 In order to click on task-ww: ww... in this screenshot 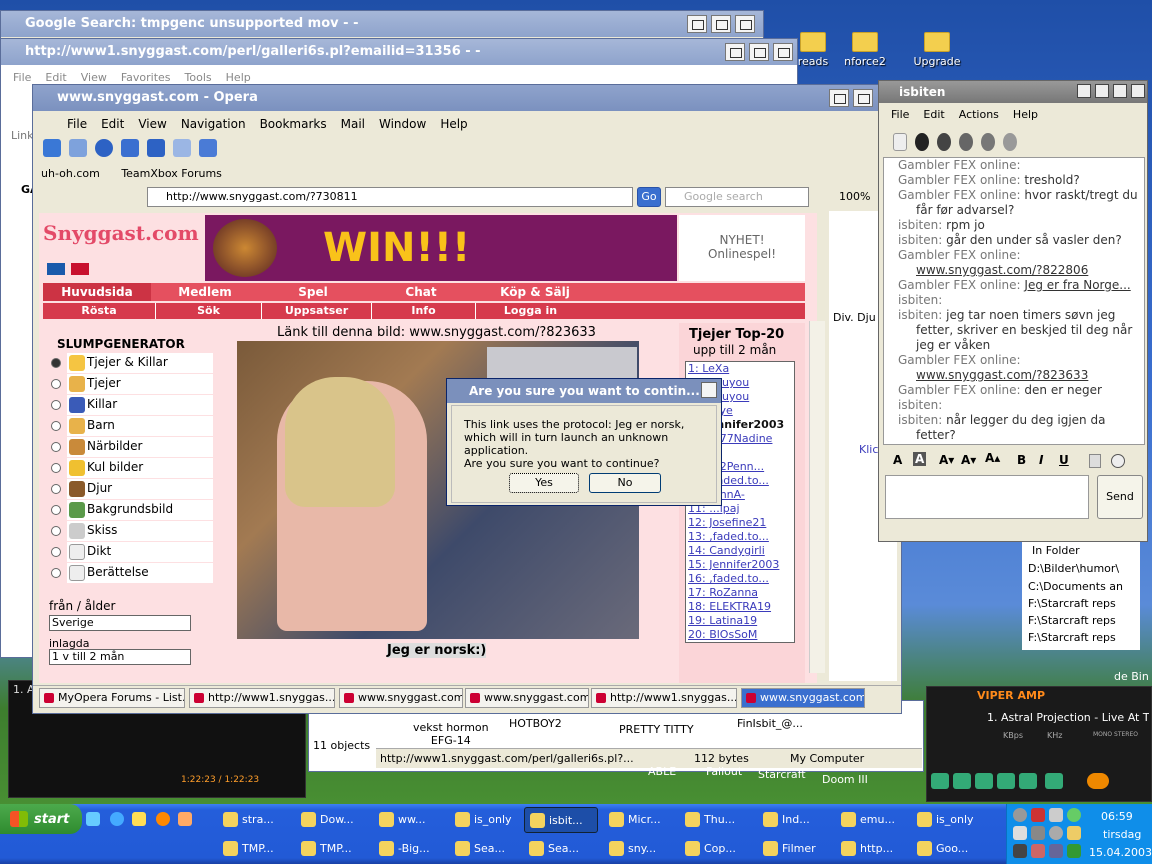, I will do `click(411, 820)`.